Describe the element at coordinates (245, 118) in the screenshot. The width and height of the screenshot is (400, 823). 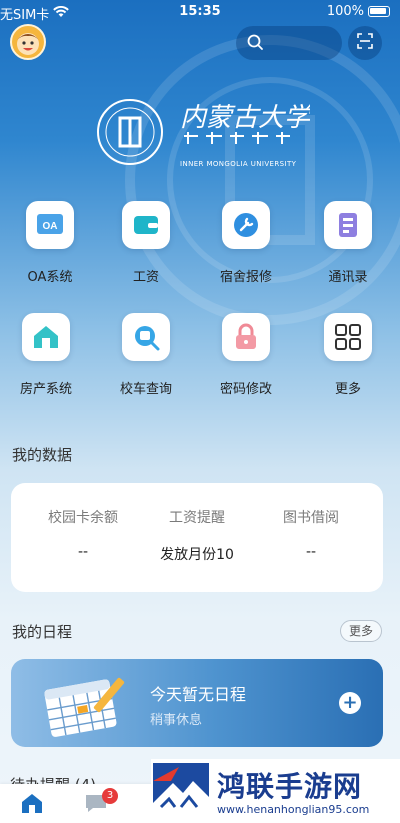
I see `logo-cn-text: 内蒙古大学` at that location.